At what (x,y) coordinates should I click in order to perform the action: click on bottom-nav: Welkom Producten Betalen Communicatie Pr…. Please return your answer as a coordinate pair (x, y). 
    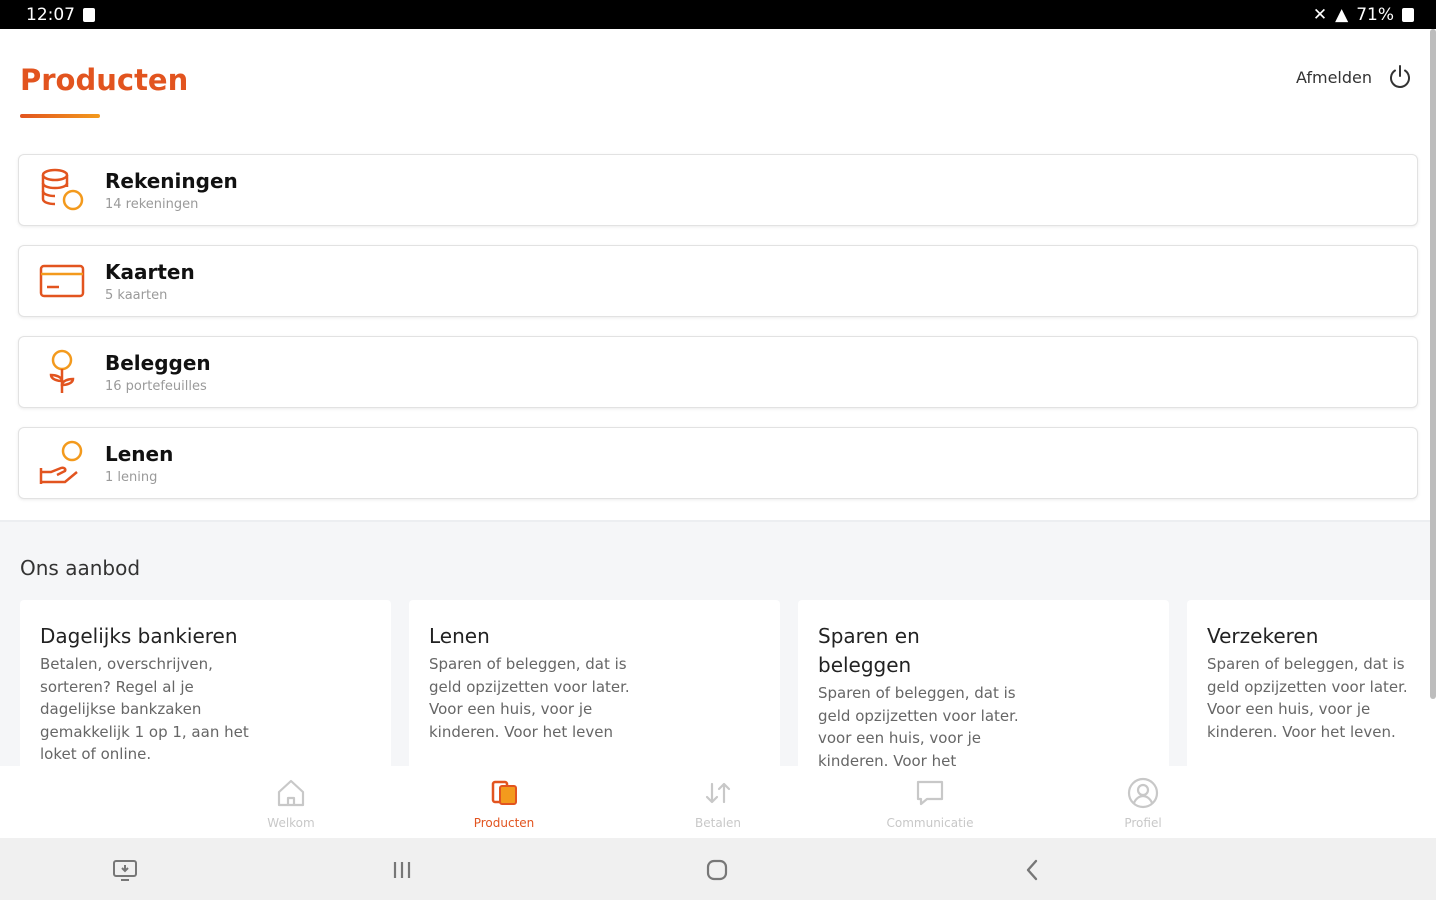
    Looking at the image, I should click on (718, 802).